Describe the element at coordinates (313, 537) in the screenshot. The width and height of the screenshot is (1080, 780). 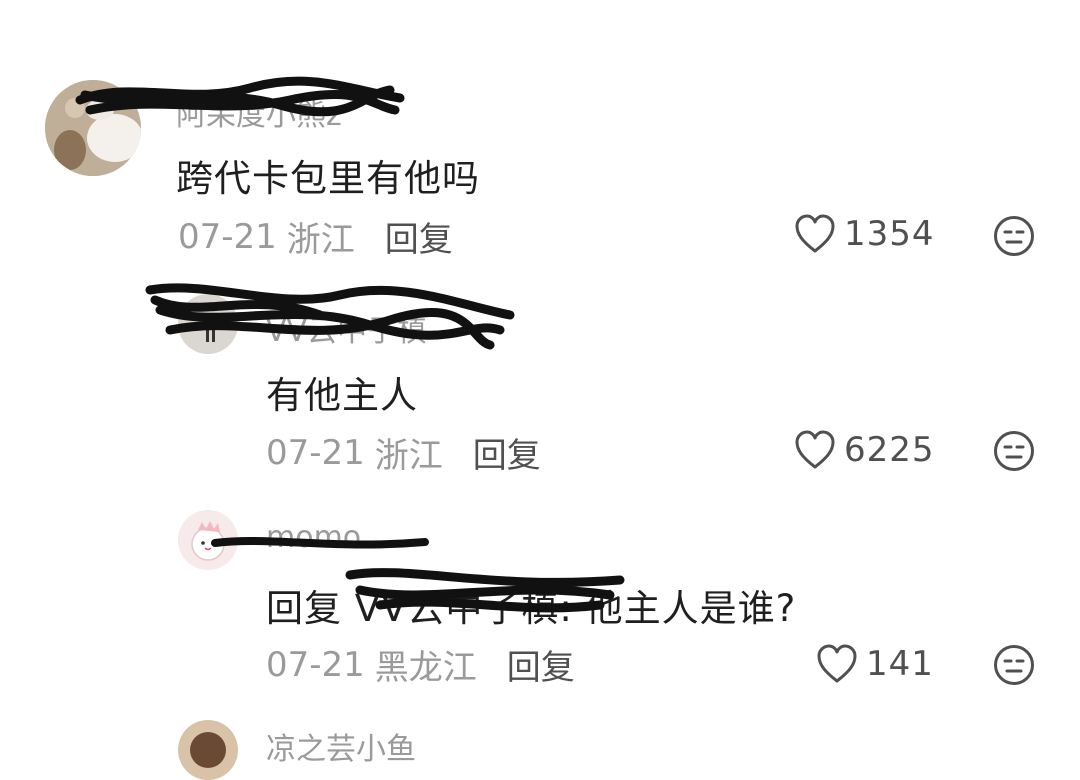
I see `username: momo` at that location.